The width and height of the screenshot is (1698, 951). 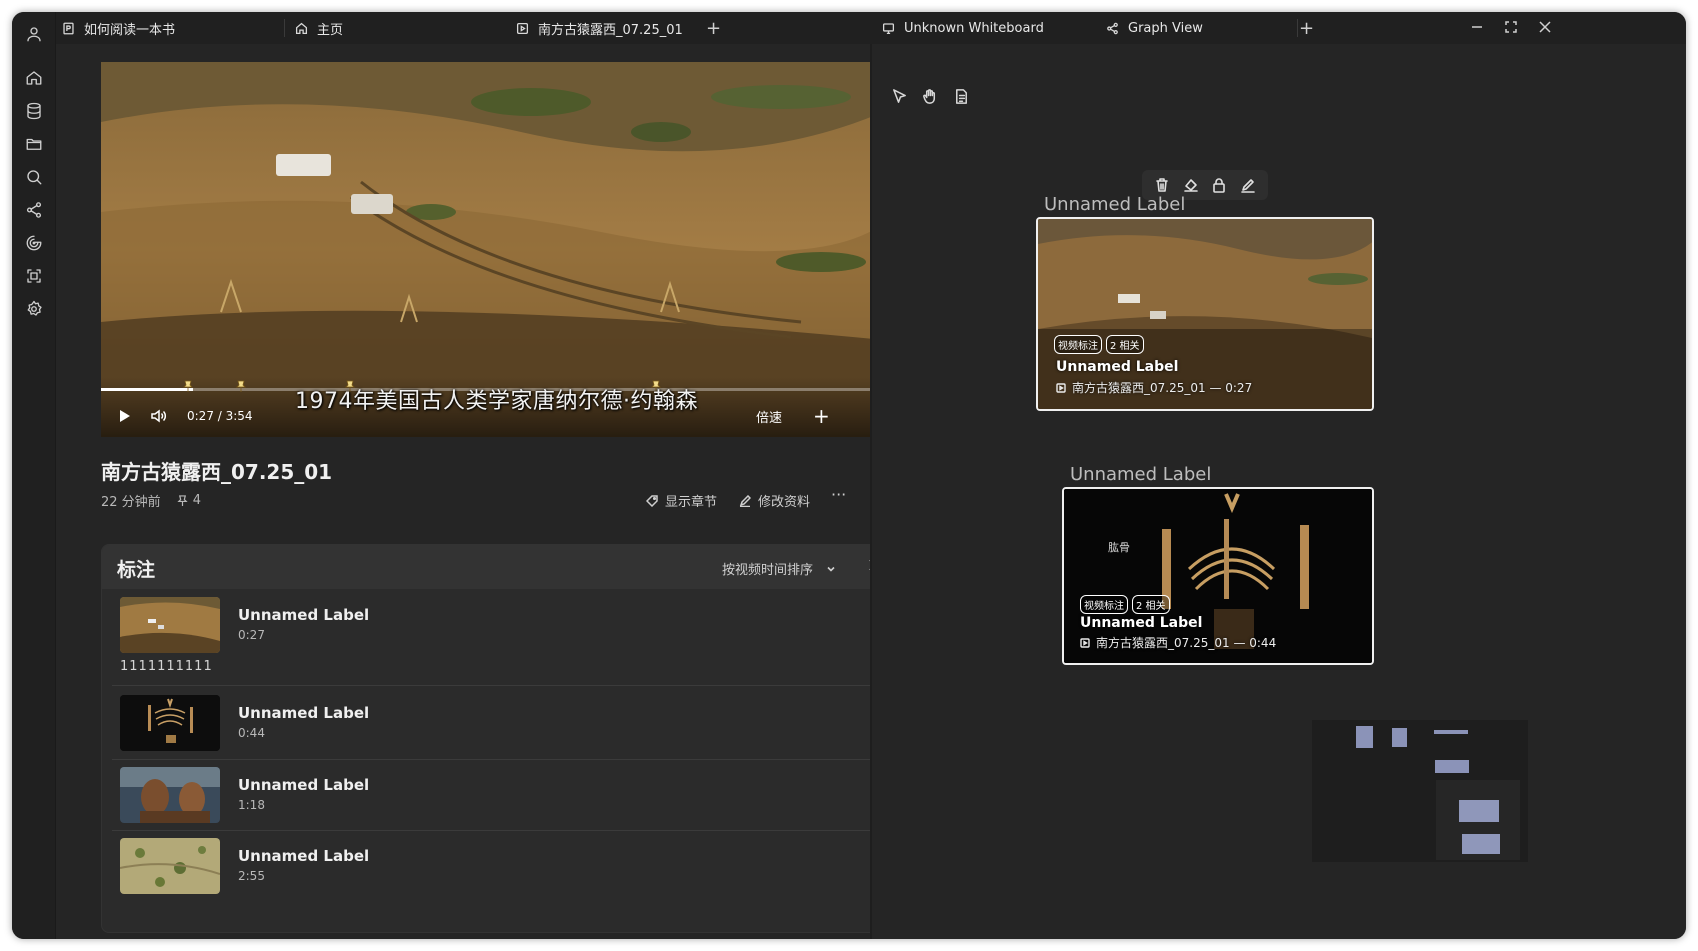 I want to click on speed-button: 倍速, so click(x=769, y=416).